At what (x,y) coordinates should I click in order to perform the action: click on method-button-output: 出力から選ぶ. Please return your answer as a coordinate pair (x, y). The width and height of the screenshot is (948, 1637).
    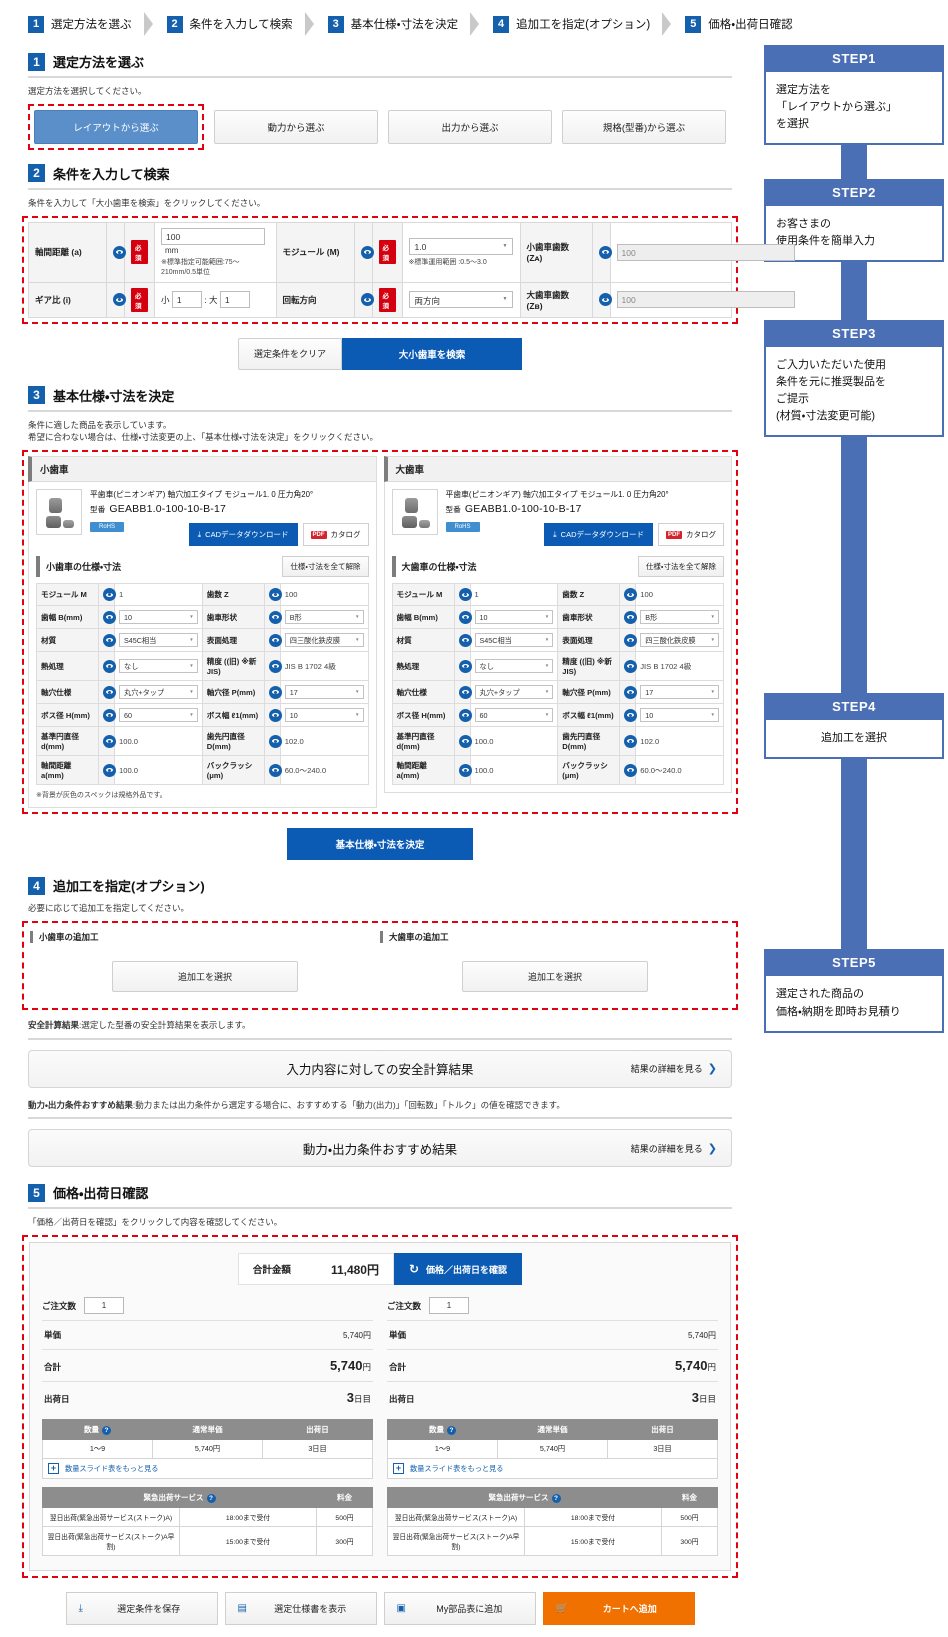
    Looking at the image, I should click on (470, 126).